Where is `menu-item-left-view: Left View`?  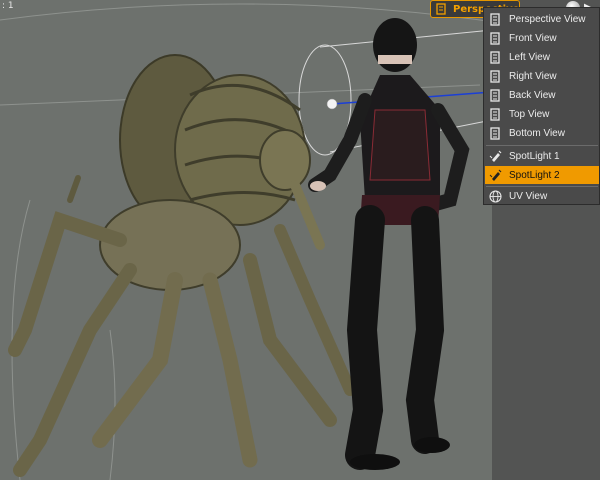
menu-item-left-view: Left View is located at coordinates (542, 57).